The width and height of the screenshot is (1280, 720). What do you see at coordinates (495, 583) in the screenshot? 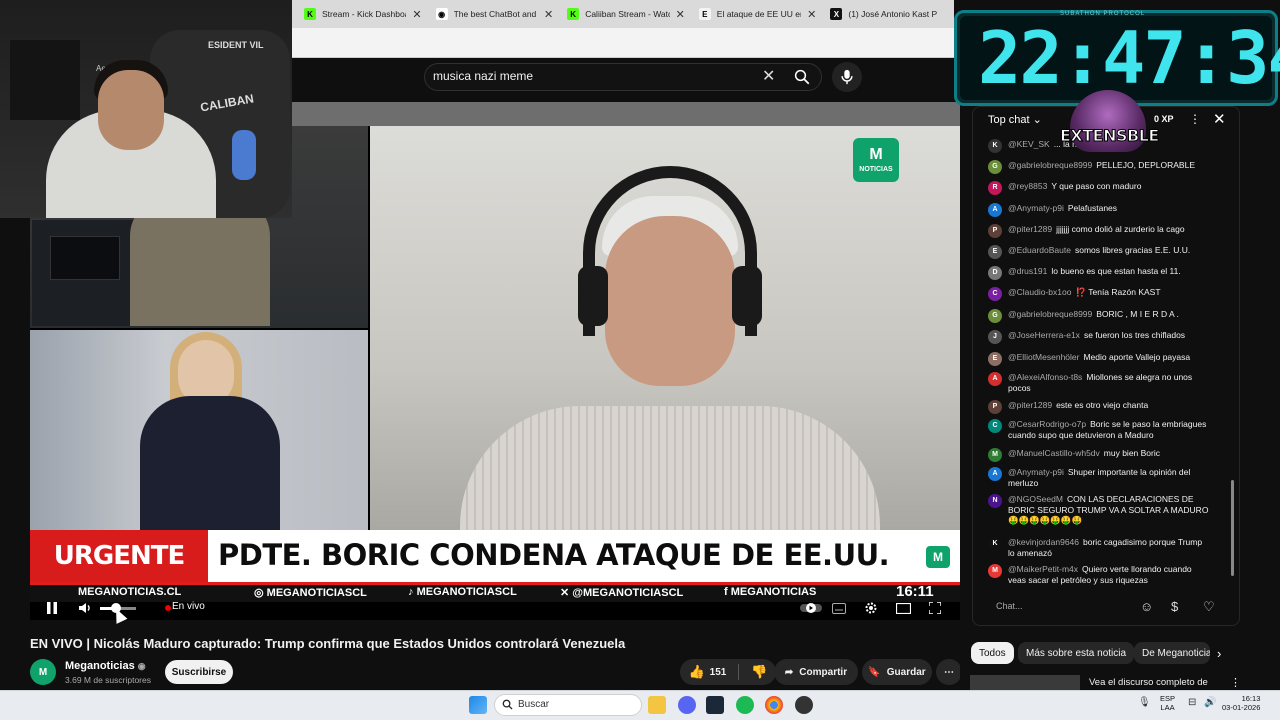
I see `live-progress-bar` at bounding box center [495, 583].